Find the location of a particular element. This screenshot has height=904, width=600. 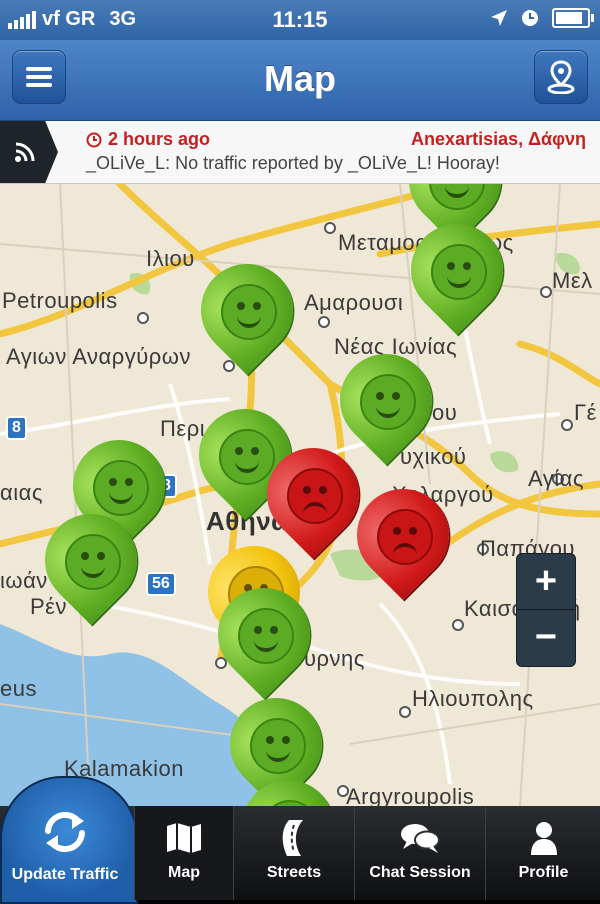

zoom-in-button: + is located at coordinates (546, 581).